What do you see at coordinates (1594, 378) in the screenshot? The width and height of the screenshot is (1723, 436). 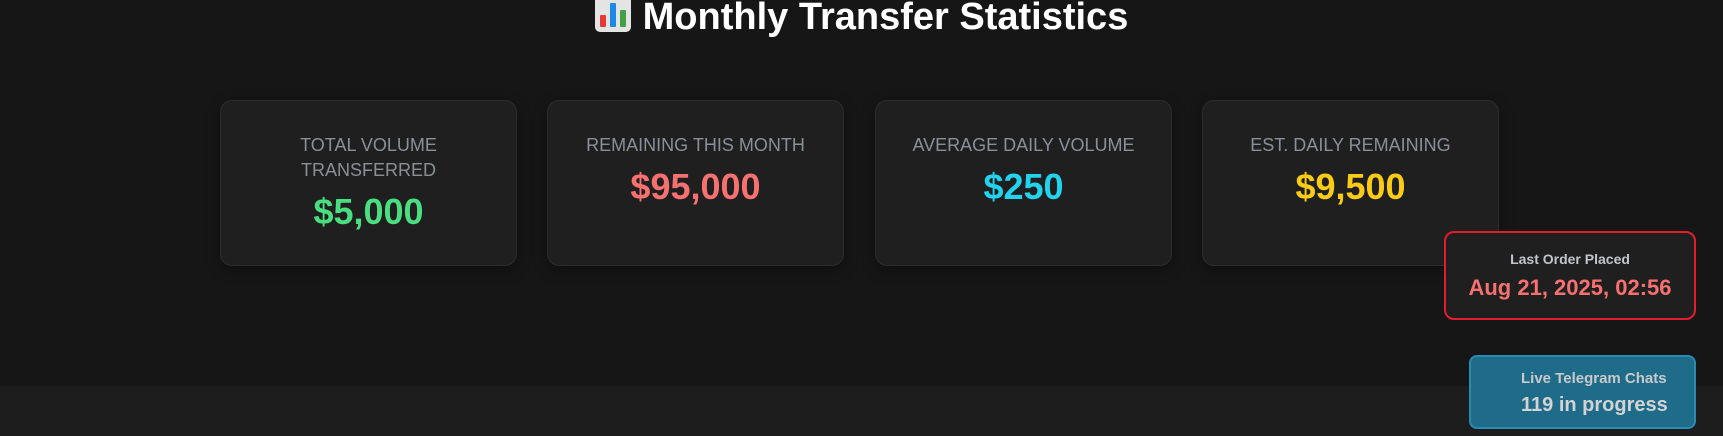 I see `live-chats-label: Live Telegram Chats` at bounding box center [1594, 378].